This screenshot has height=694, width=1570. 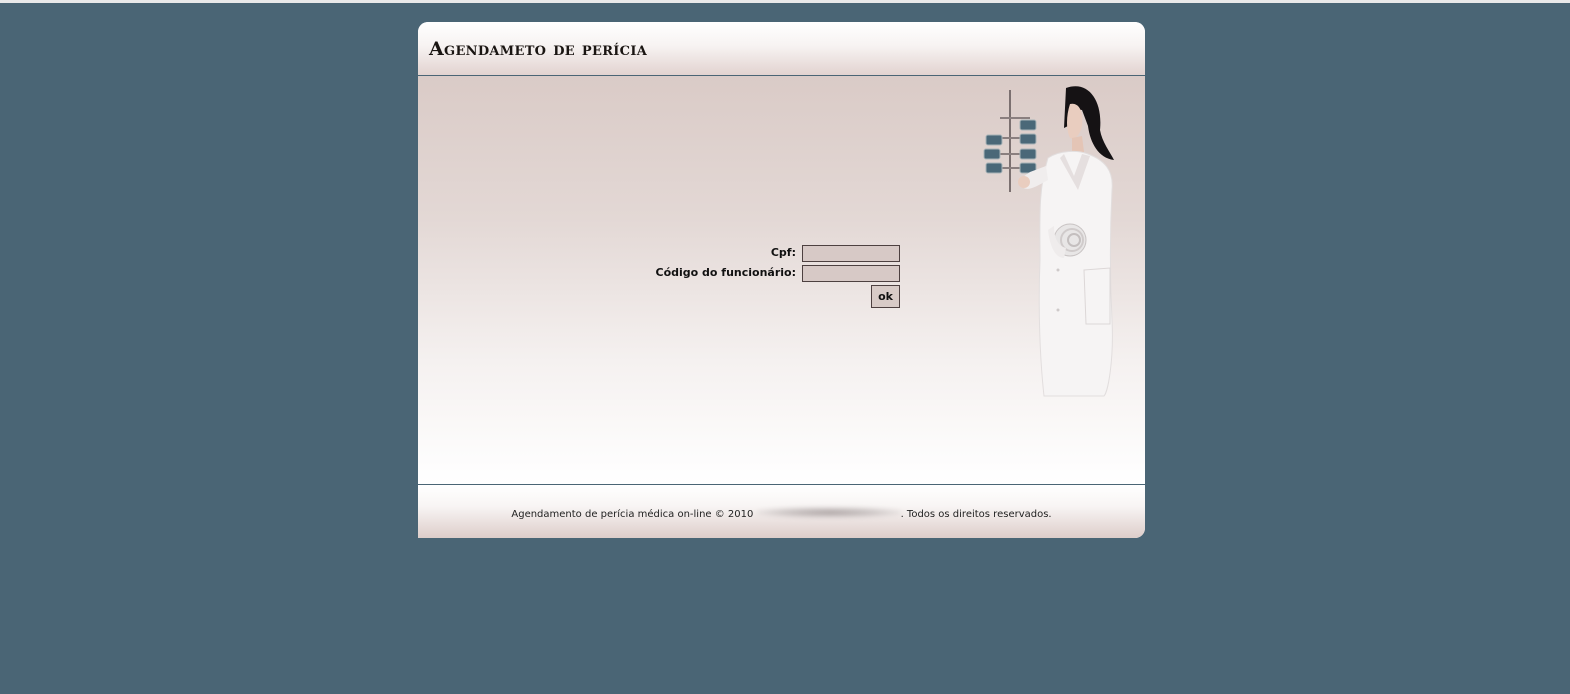 What do you see at coordinates (976, 514) in the screenshot?
I see `copyright-suffix: . Todos os direitos reservados.` at bounding box center [976, 514].